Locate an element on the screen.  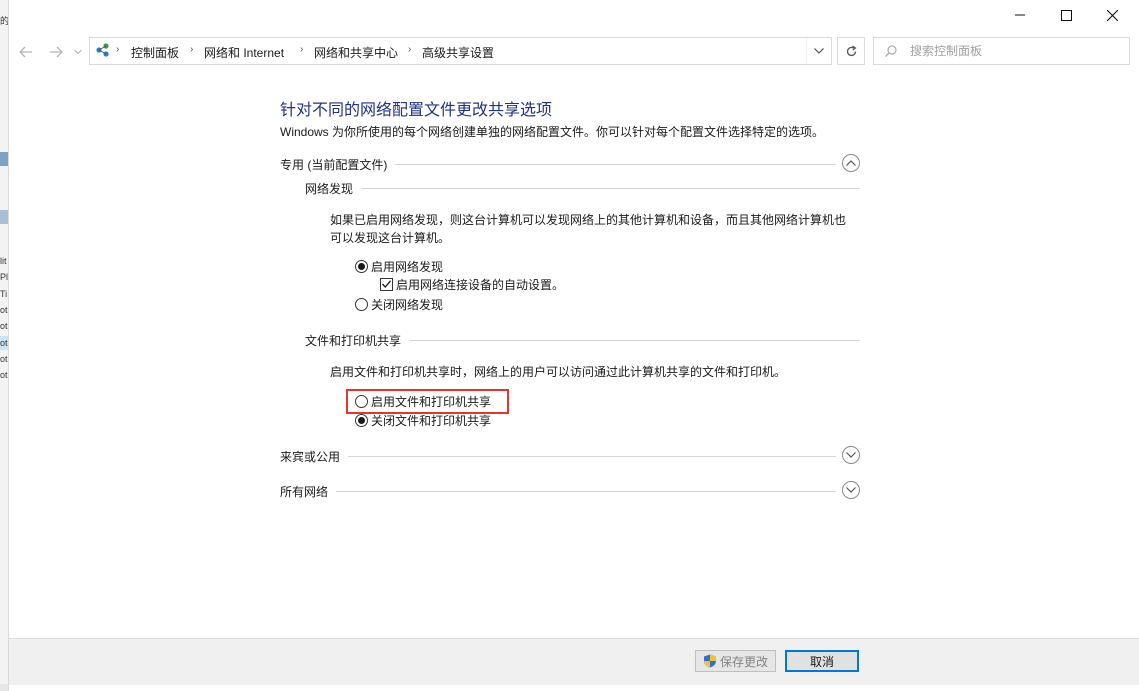
cancel-button: 取消 is located at coordinates (822, 661).